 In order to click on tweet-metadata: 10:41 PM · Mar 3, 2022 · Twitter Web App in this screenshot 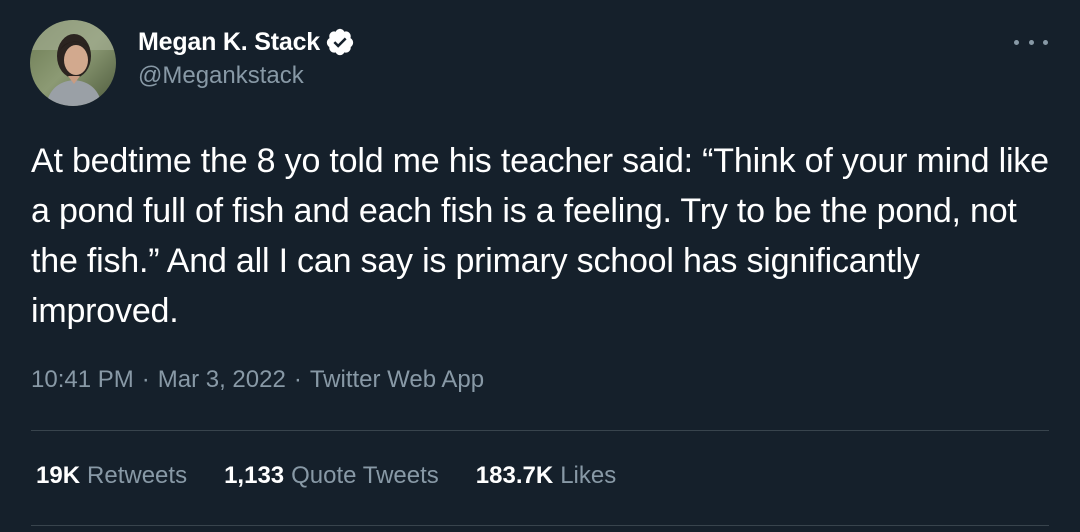, I will do `click(257, 380)`.